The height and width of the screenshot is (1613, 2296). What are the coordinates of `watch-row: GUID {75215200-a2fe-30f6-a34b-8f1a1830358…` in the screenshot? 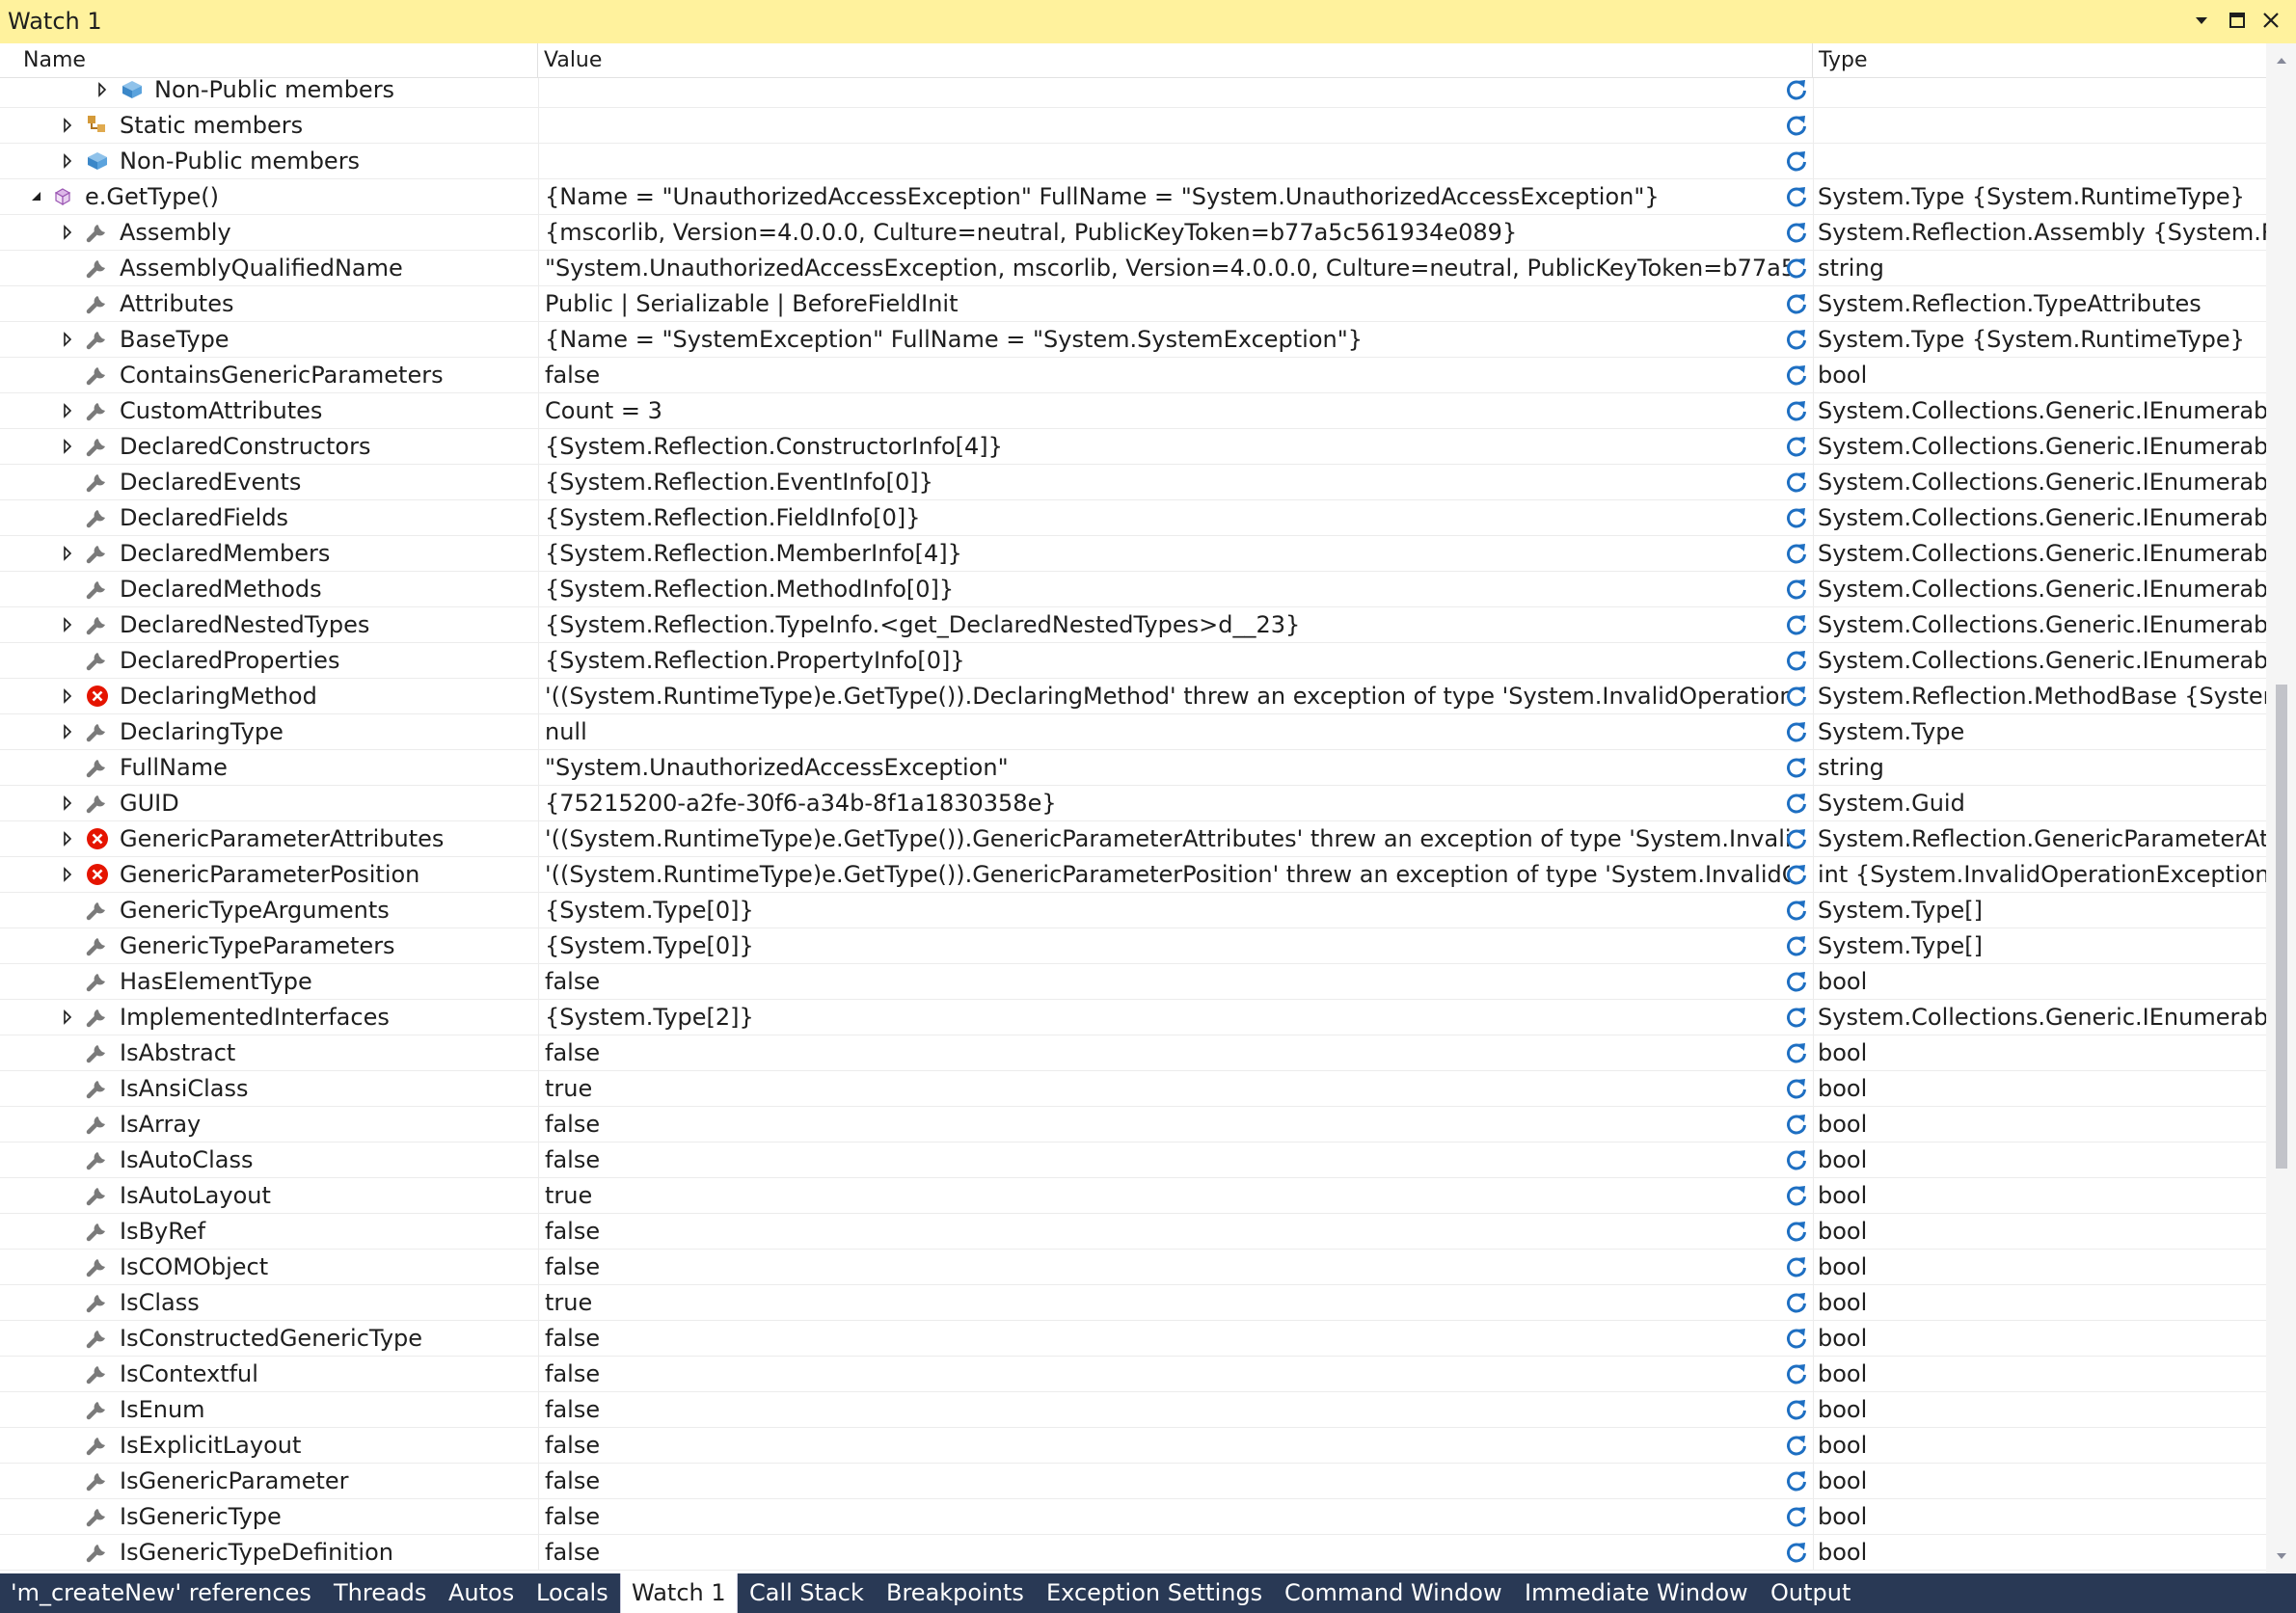 It's located at (1133, 803).